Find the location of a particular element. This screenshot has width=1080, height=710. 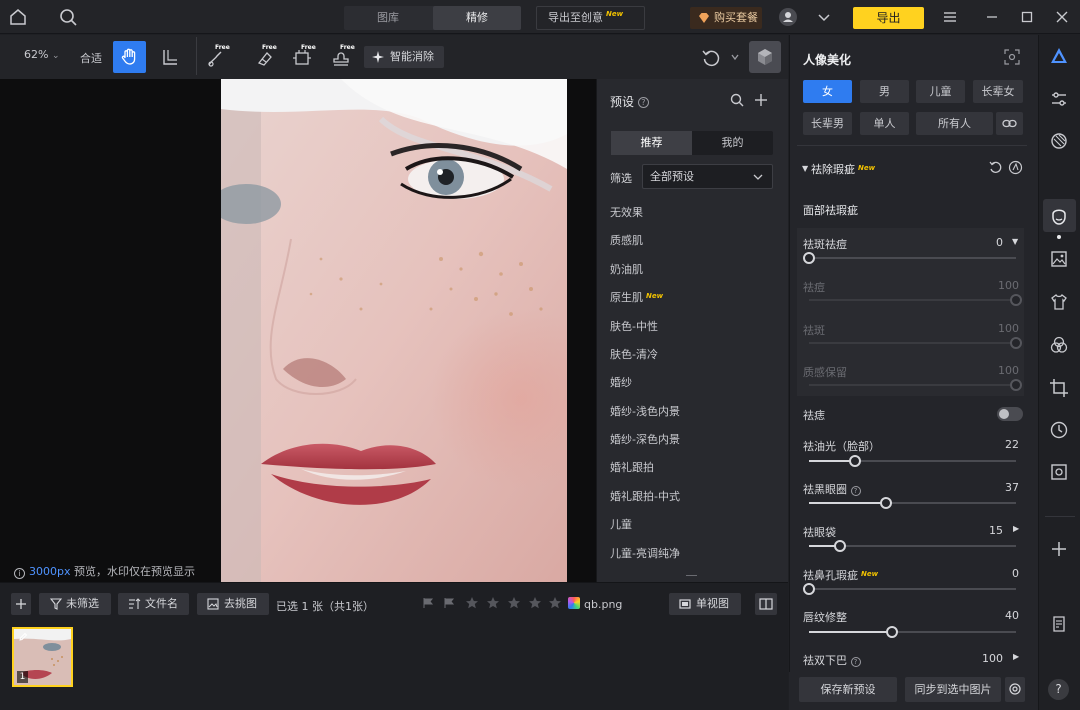

watermark-frame-icon is located at coordinates (1059, 472).